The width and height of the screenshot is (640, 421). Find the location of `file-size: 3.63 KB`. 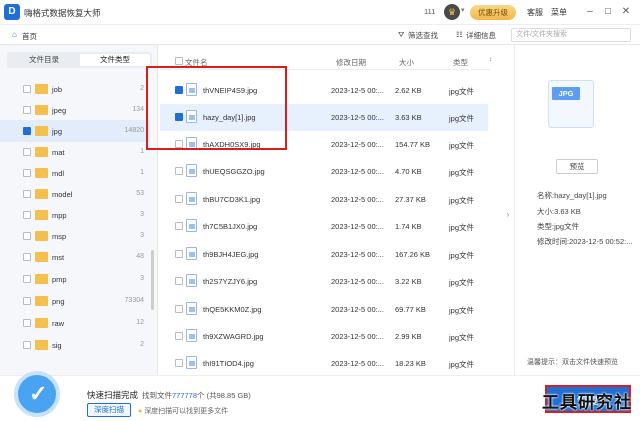

file-size: 3.63 KB is located at coordinates (408, 117).